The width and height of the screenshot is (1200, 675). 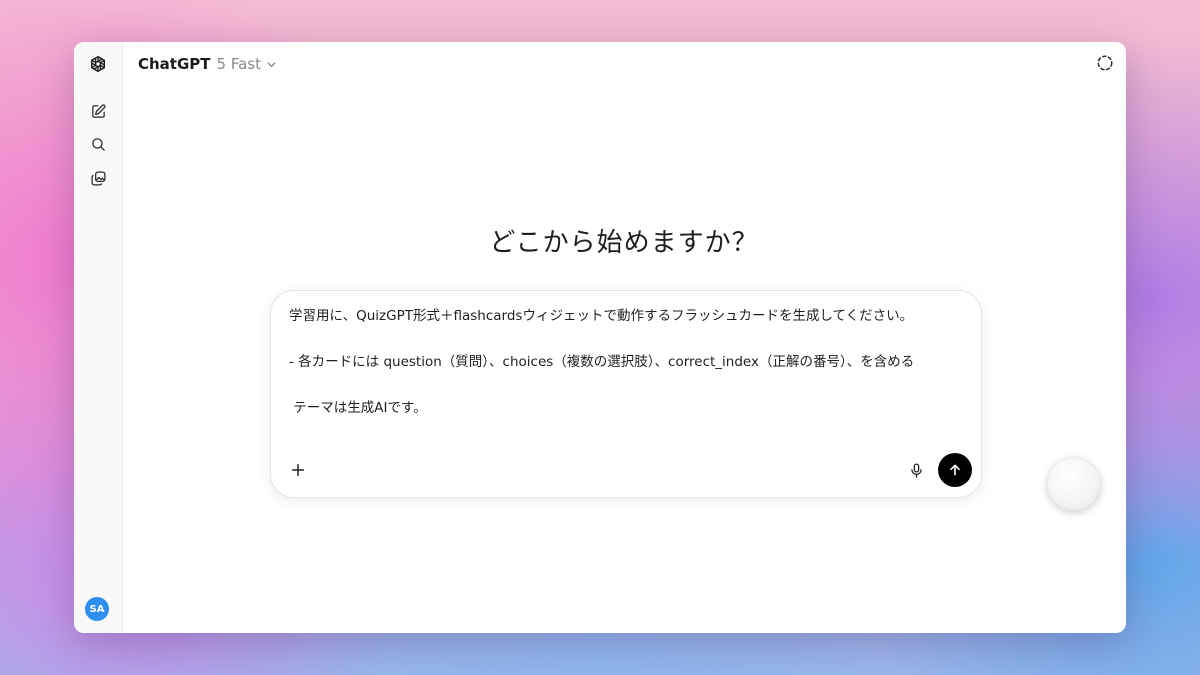 What do you see at coordinates (271, 64) in the screenshot?
I see `chevron-down-icon` at bounding box center [271, 64].